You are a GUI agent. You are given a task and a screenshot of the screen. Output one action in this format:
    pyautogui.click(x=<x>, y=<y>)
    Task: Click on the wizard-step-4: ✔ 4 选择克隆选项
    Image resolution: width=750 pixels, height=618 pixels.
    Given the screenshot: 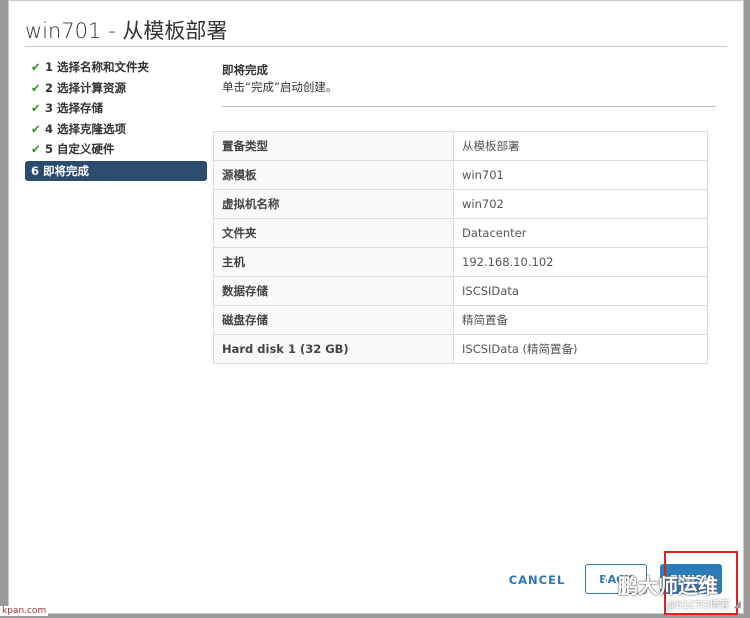 What is the action you would take?
    pyautogui.click(x=116, y=129)
    